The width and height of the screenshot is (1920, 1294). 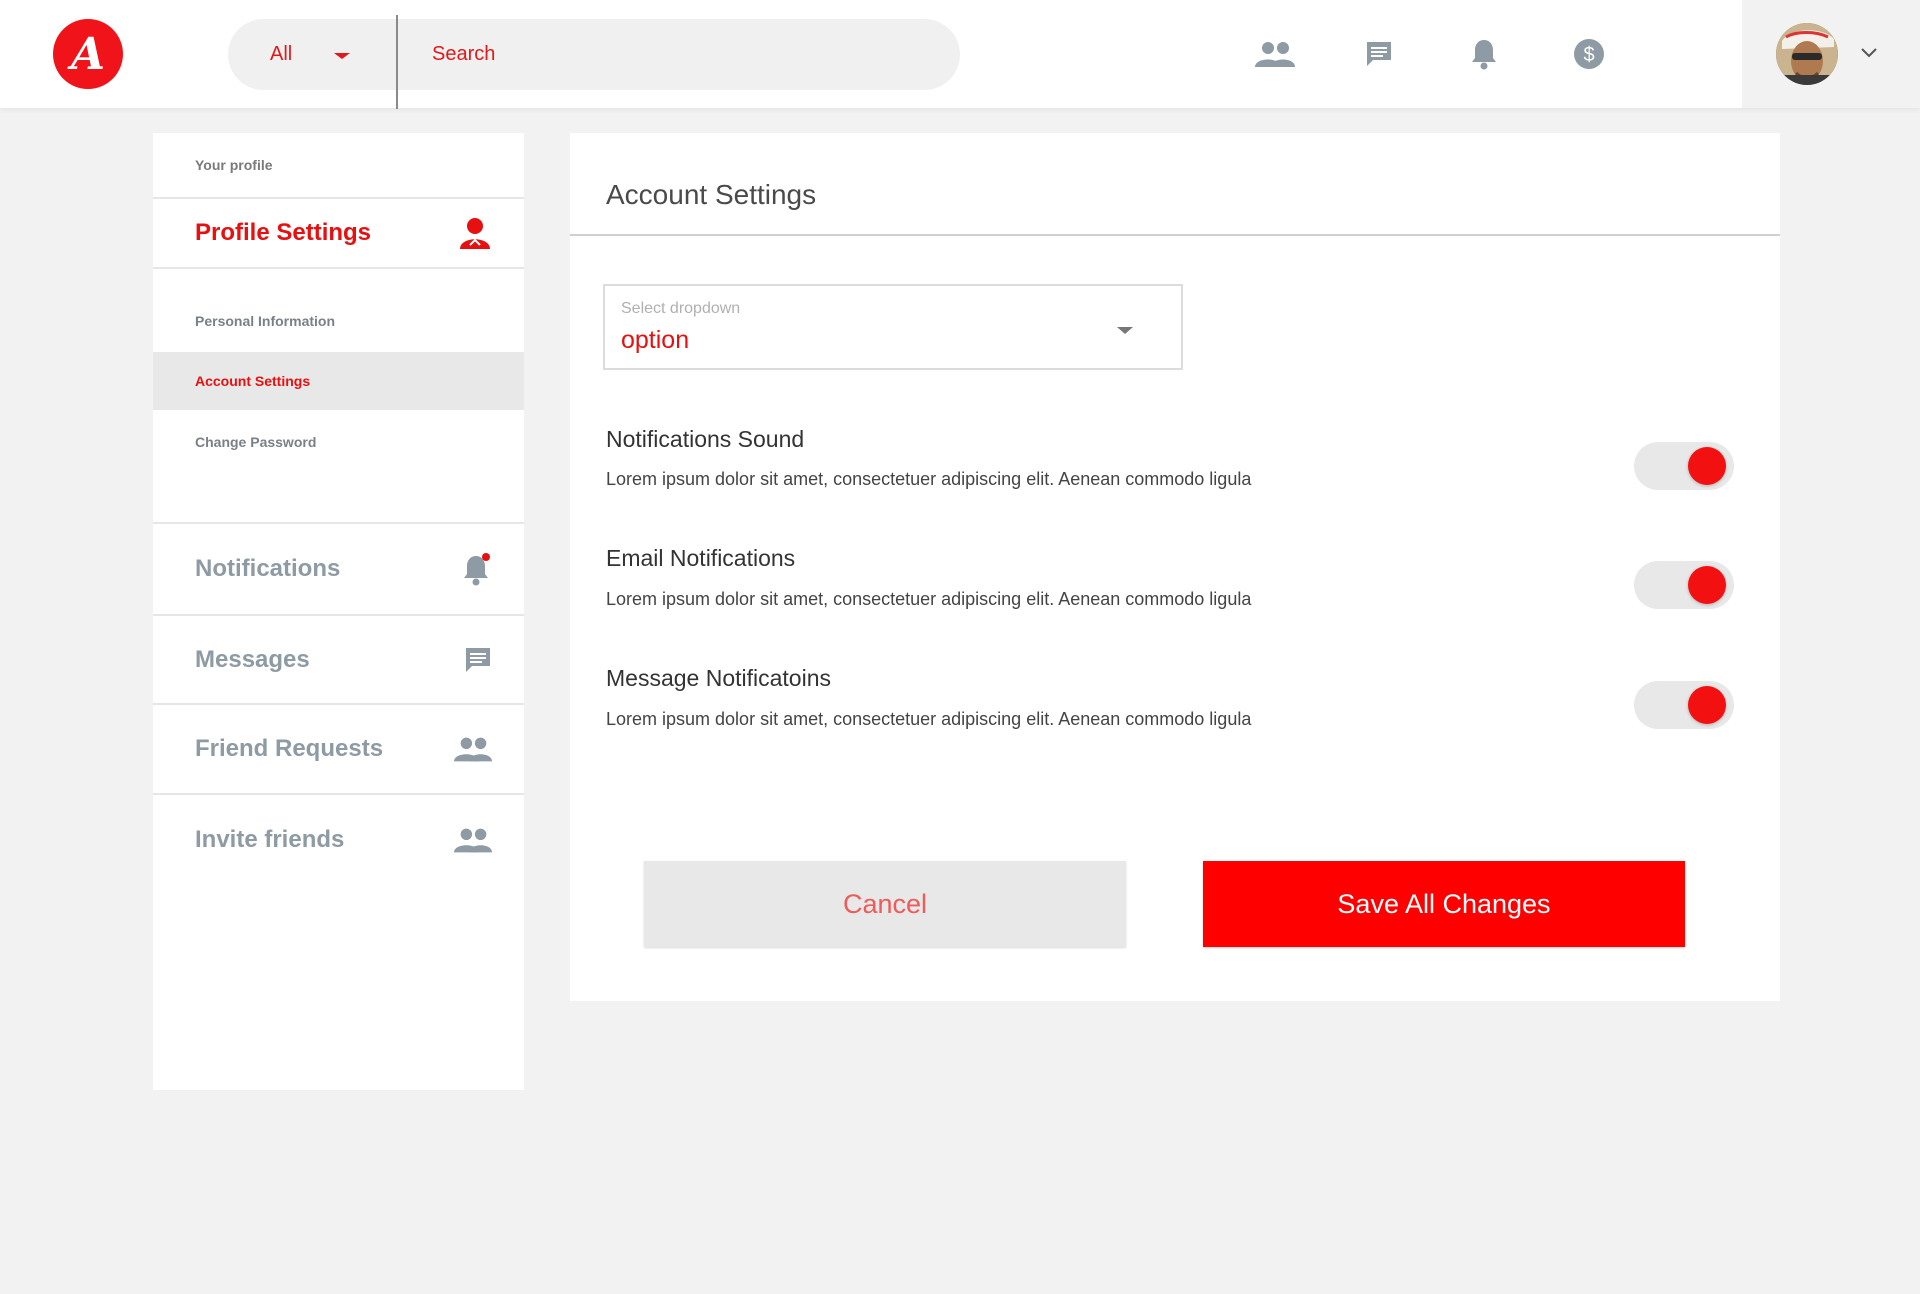 What do you see at coordinates (682, 54) in the screenshot?
I see `search-input` at bounding box center [682, 54].